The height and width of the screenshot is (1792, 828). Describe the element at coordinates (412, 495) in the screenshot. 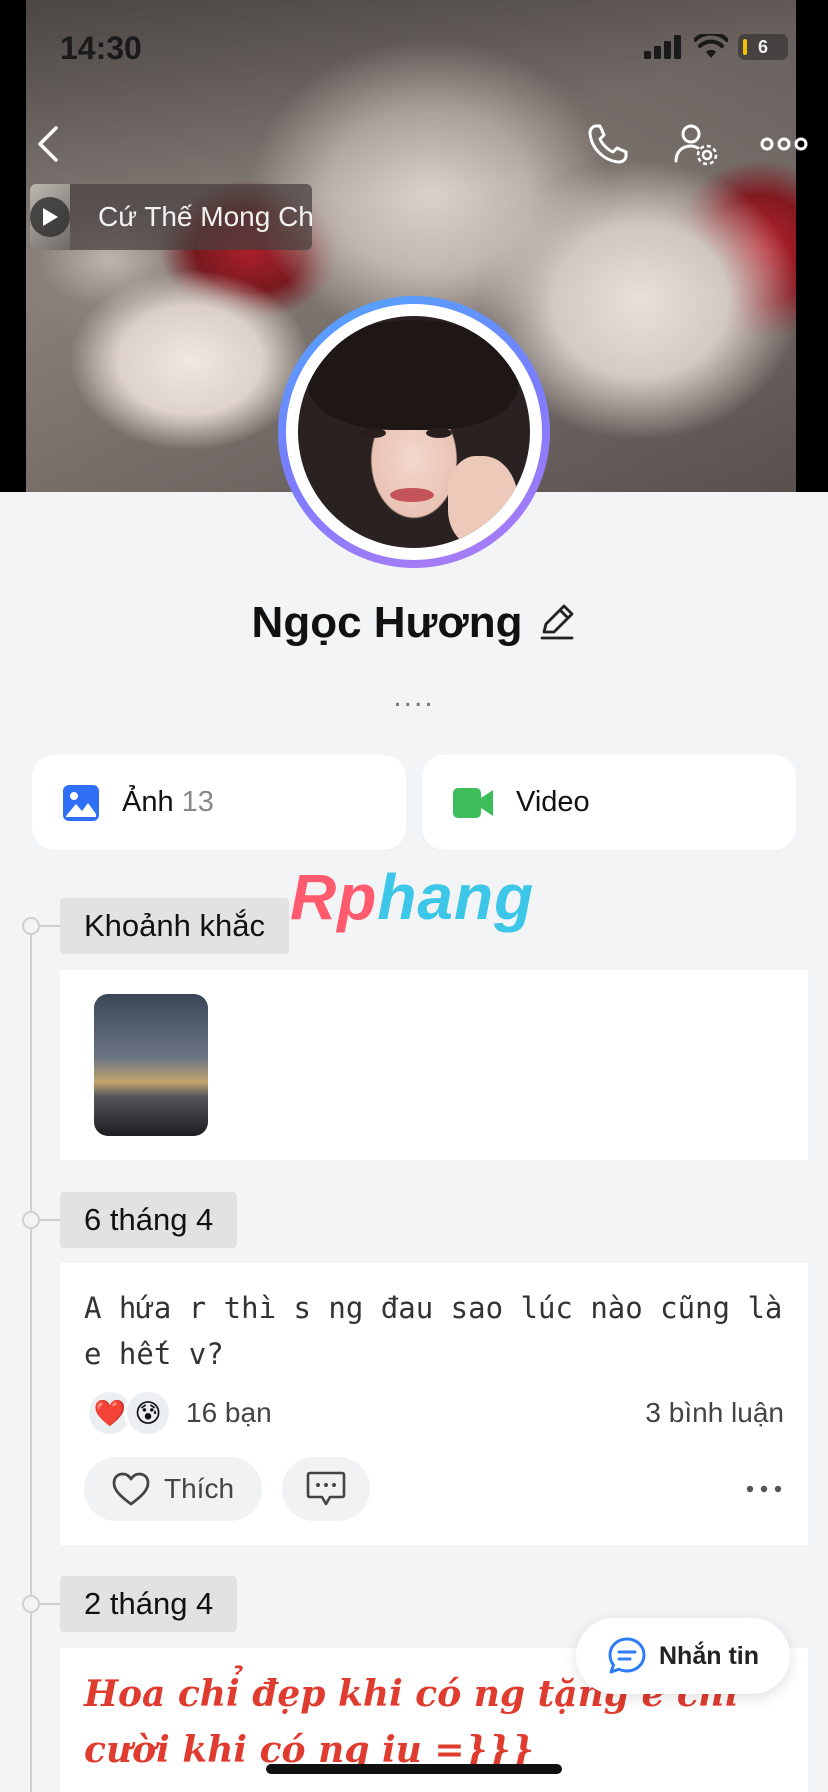

I see `avatar-lips` at that location.